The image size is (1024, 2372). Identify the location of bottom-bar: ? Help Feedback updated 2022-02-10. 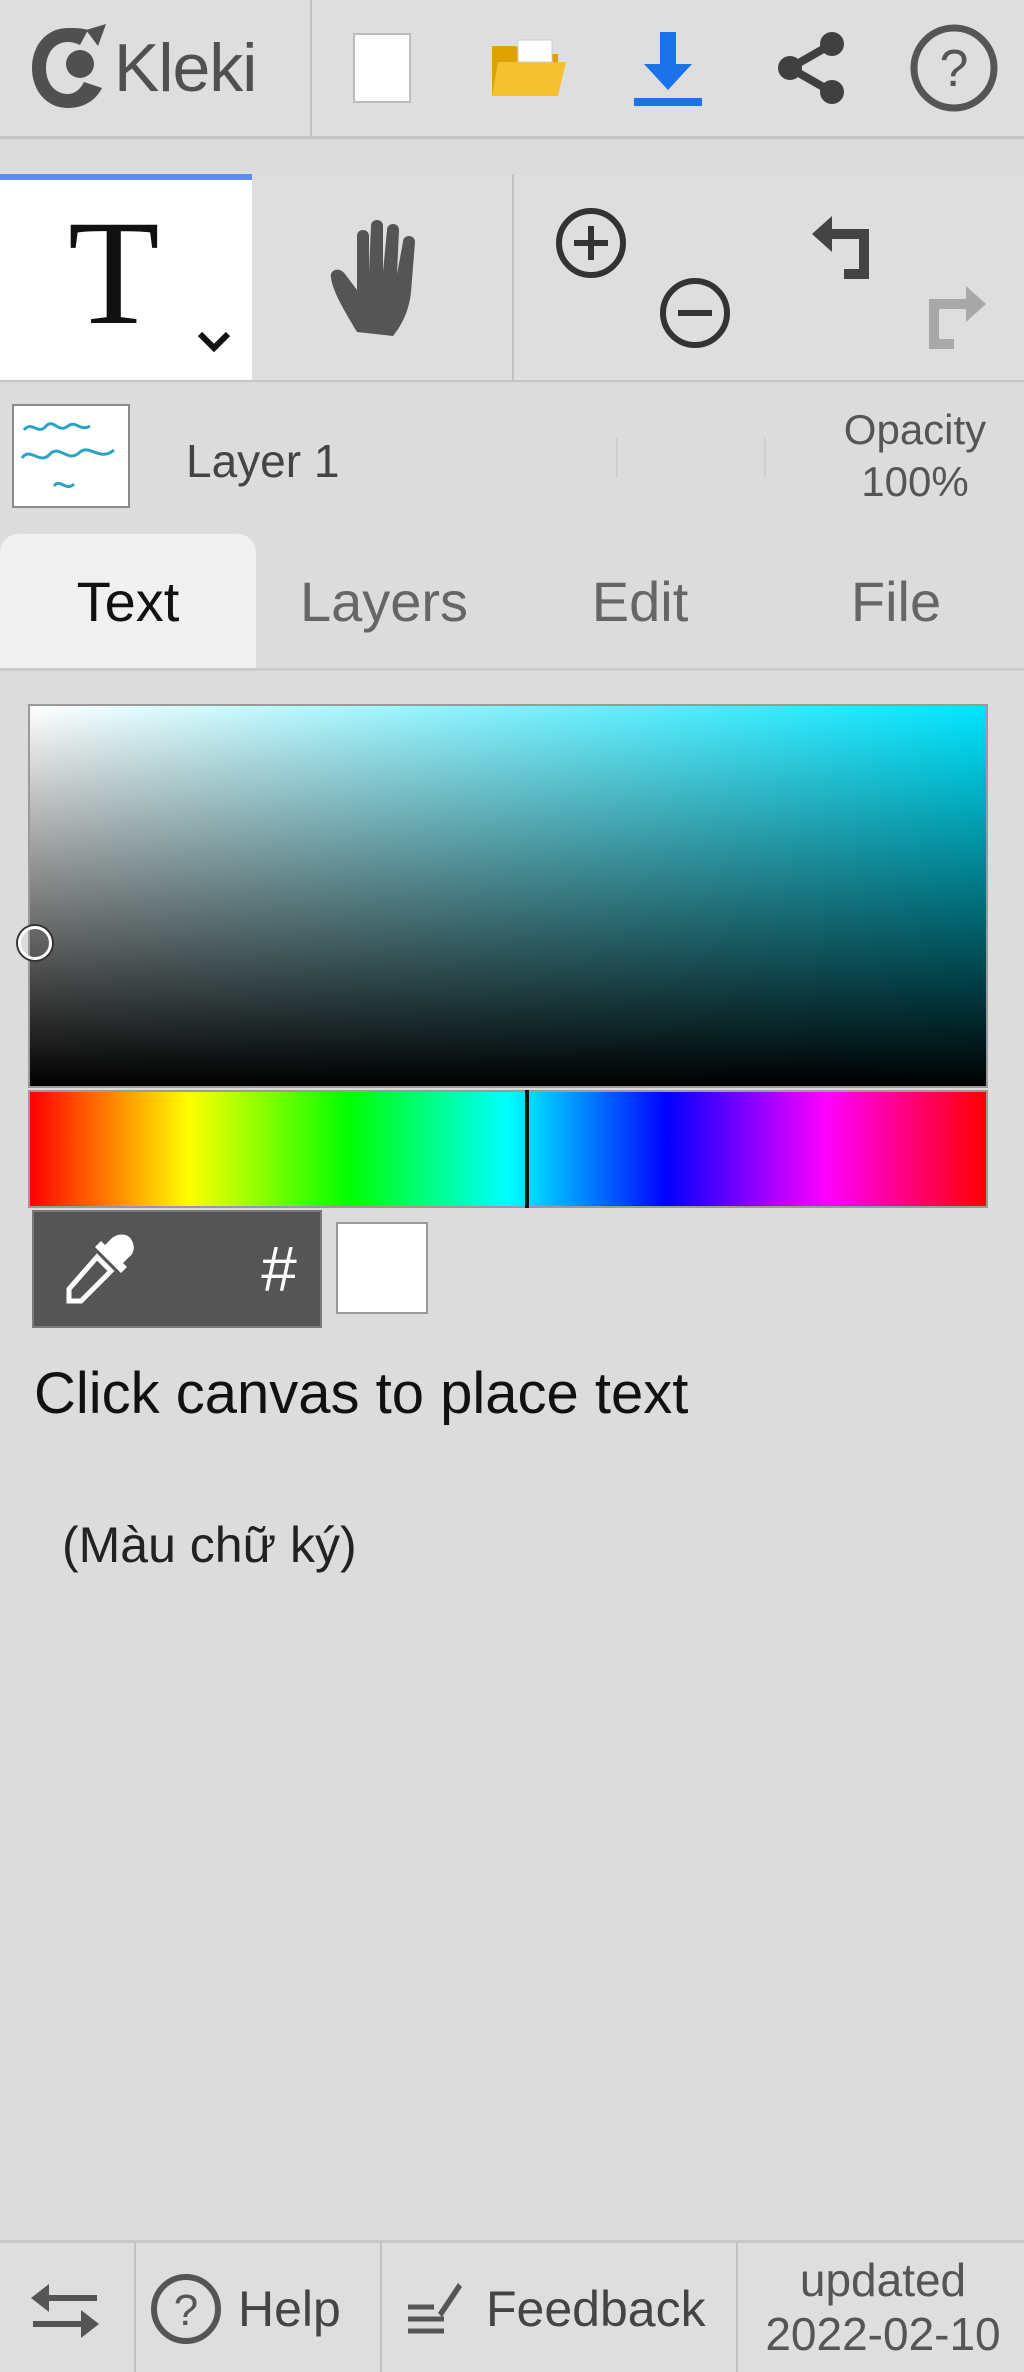
(512, 2306).